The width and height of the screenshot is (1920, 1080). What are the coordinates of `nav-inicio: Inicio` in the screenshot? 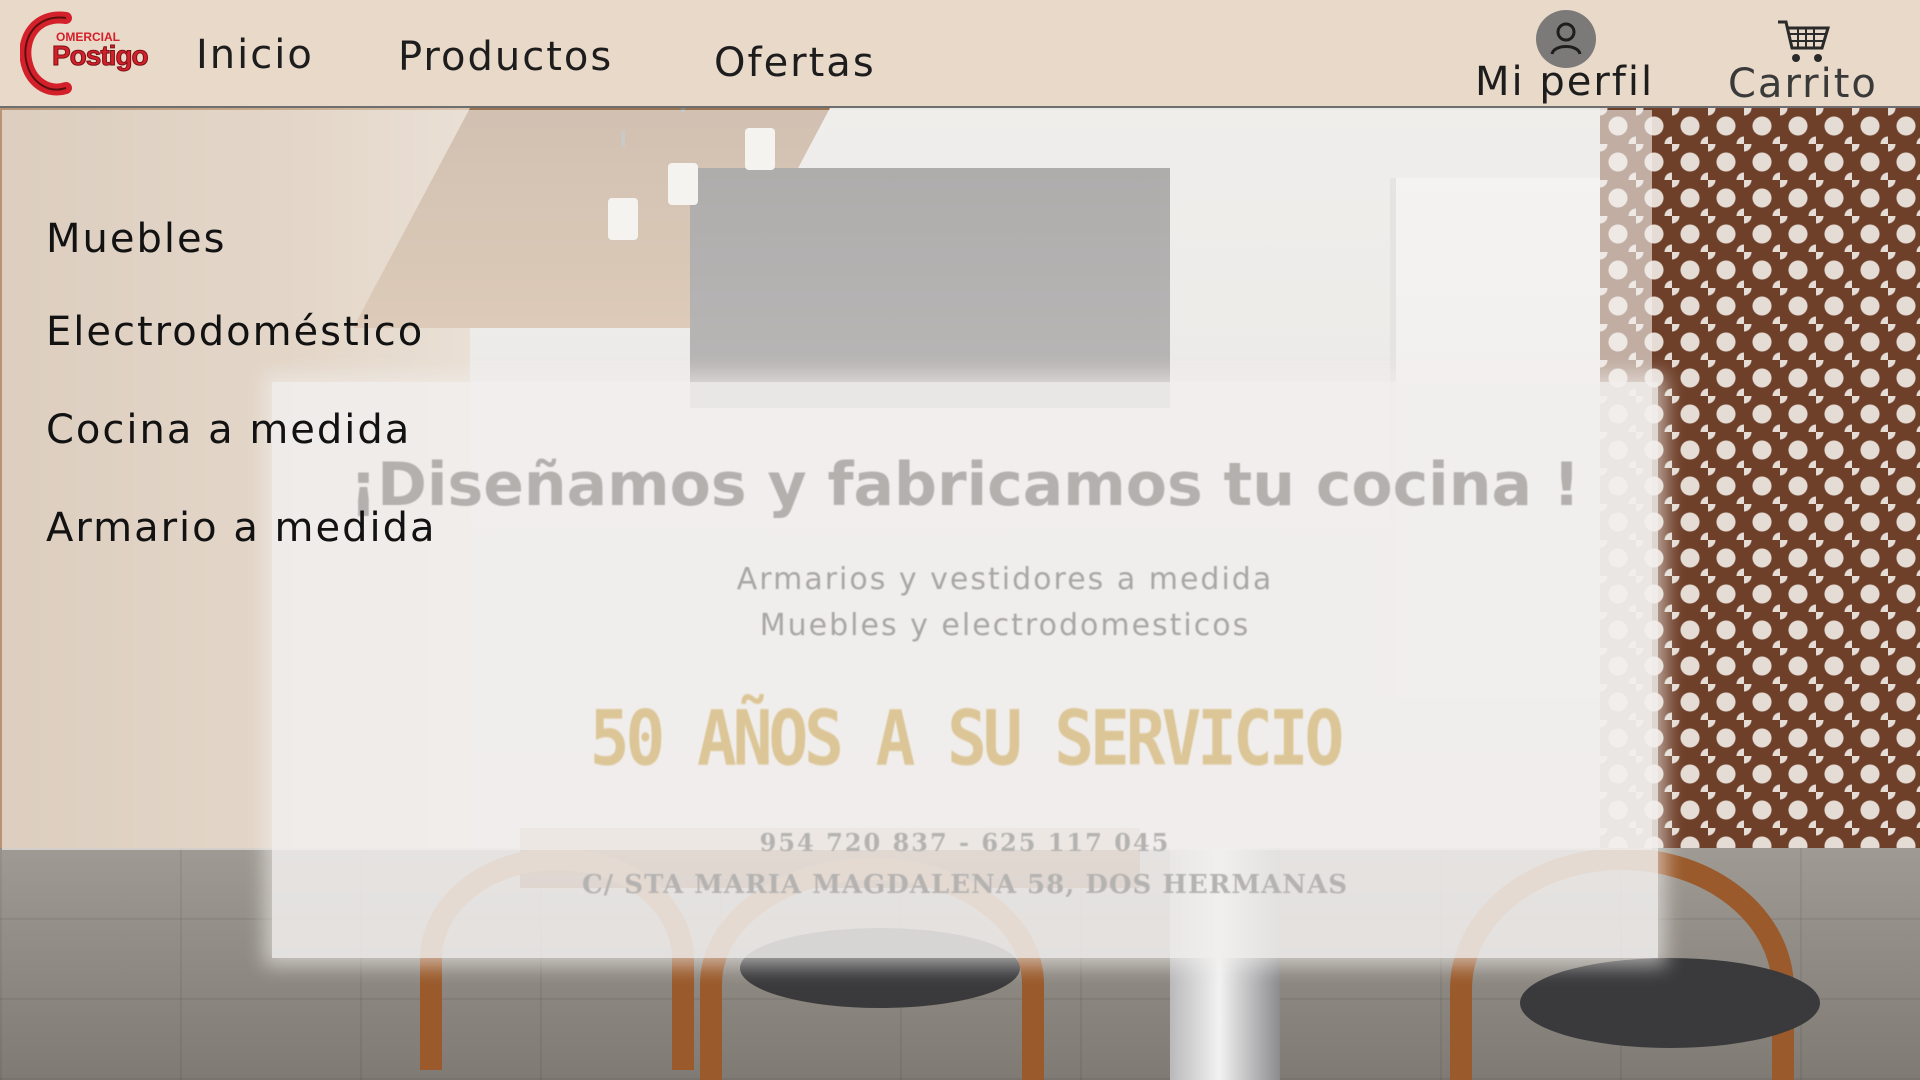 It's located at (255, 55).